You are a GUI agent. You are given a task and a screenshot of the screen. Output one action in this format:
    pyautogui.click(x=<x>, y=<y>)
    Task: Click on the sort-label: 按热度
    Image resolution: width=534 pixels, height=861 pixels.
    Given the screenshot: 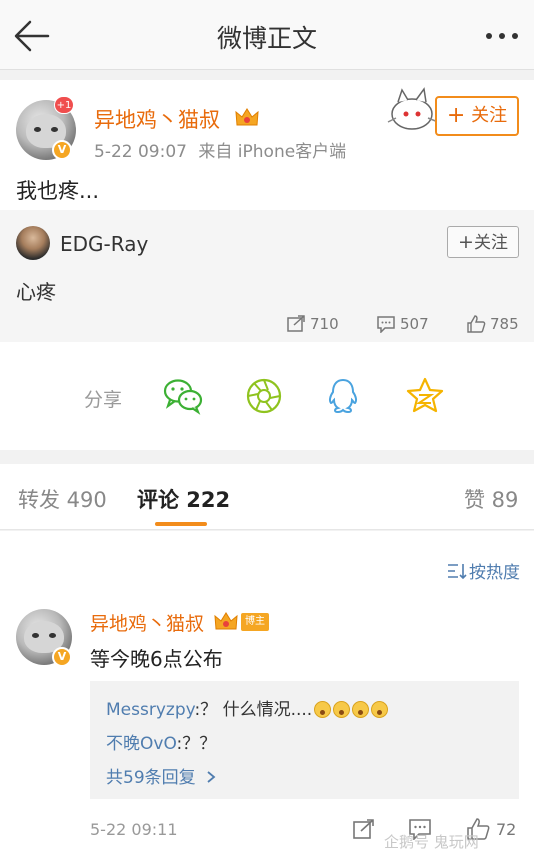 What is the action you would take?
    pyautogui.click(x=494, y=573)
    